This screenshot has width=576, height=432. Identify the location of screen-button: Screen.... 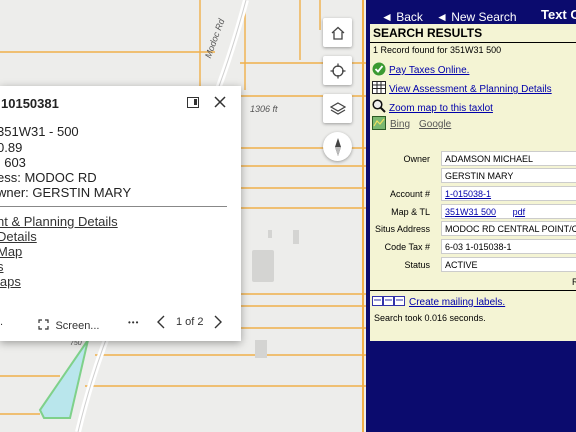
(69, 324).